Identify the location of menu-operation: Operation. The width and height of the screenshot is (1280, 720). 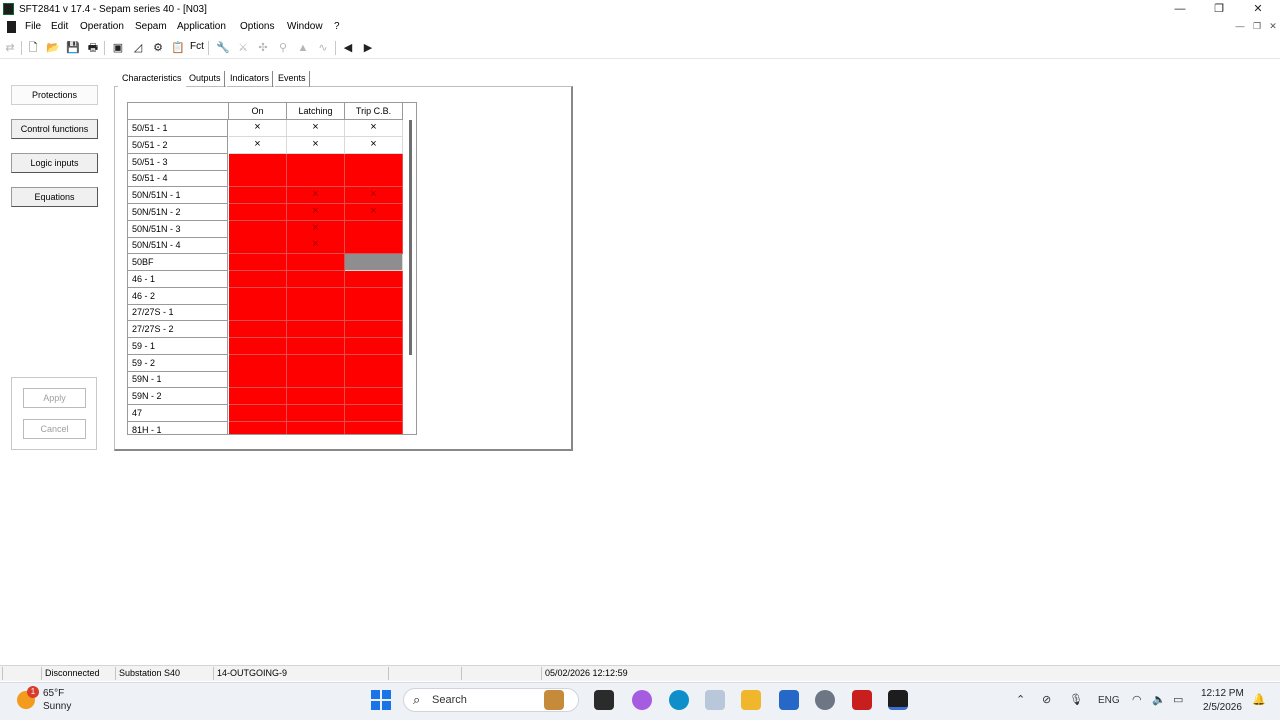
(102, 26).